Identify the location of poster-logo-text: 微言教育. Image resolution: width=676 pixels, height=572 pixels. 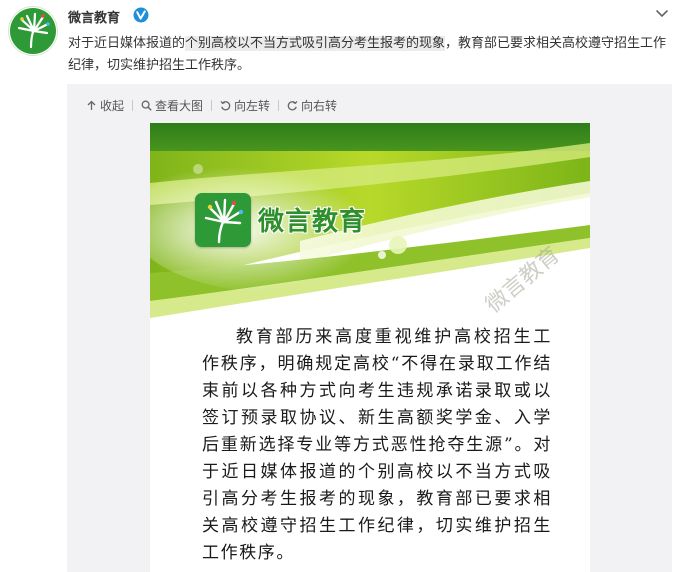
(312, 222).